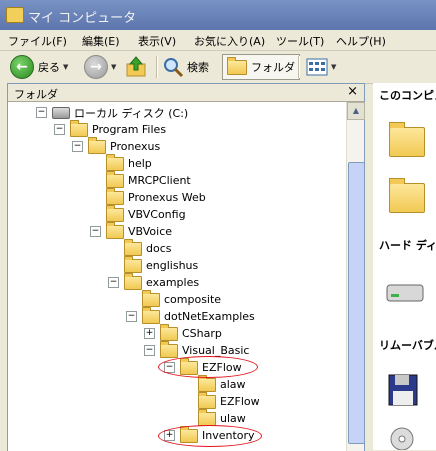 The height and width of the screenshot is (451, 436). I want to click on tree-item-ezflow-sub: EZFlow, so click(229, 400).